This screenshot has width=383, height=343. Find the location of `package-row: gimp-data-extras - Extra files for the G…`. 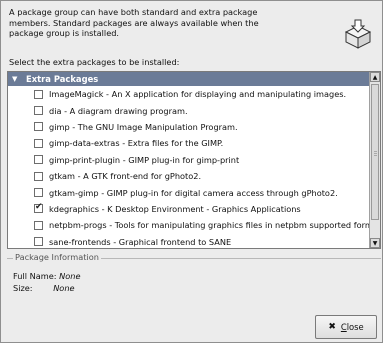

package-row: gimp-data-extras - Extra files for the G… is located at coordinates (189, 143).